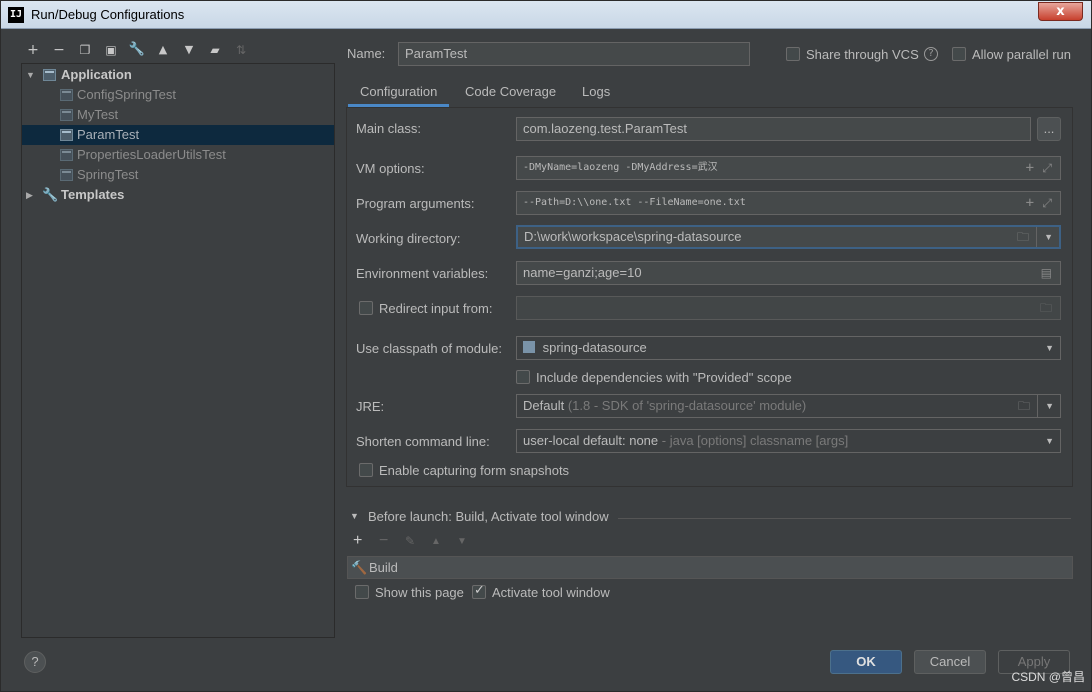 Image resolution: width=1092 pixels, height=692 pixels. Describe the element at coordinates (788, 273) in the screenshot. I see `environment-variables-input: name=ganzi;age=10 ▤` at that location.